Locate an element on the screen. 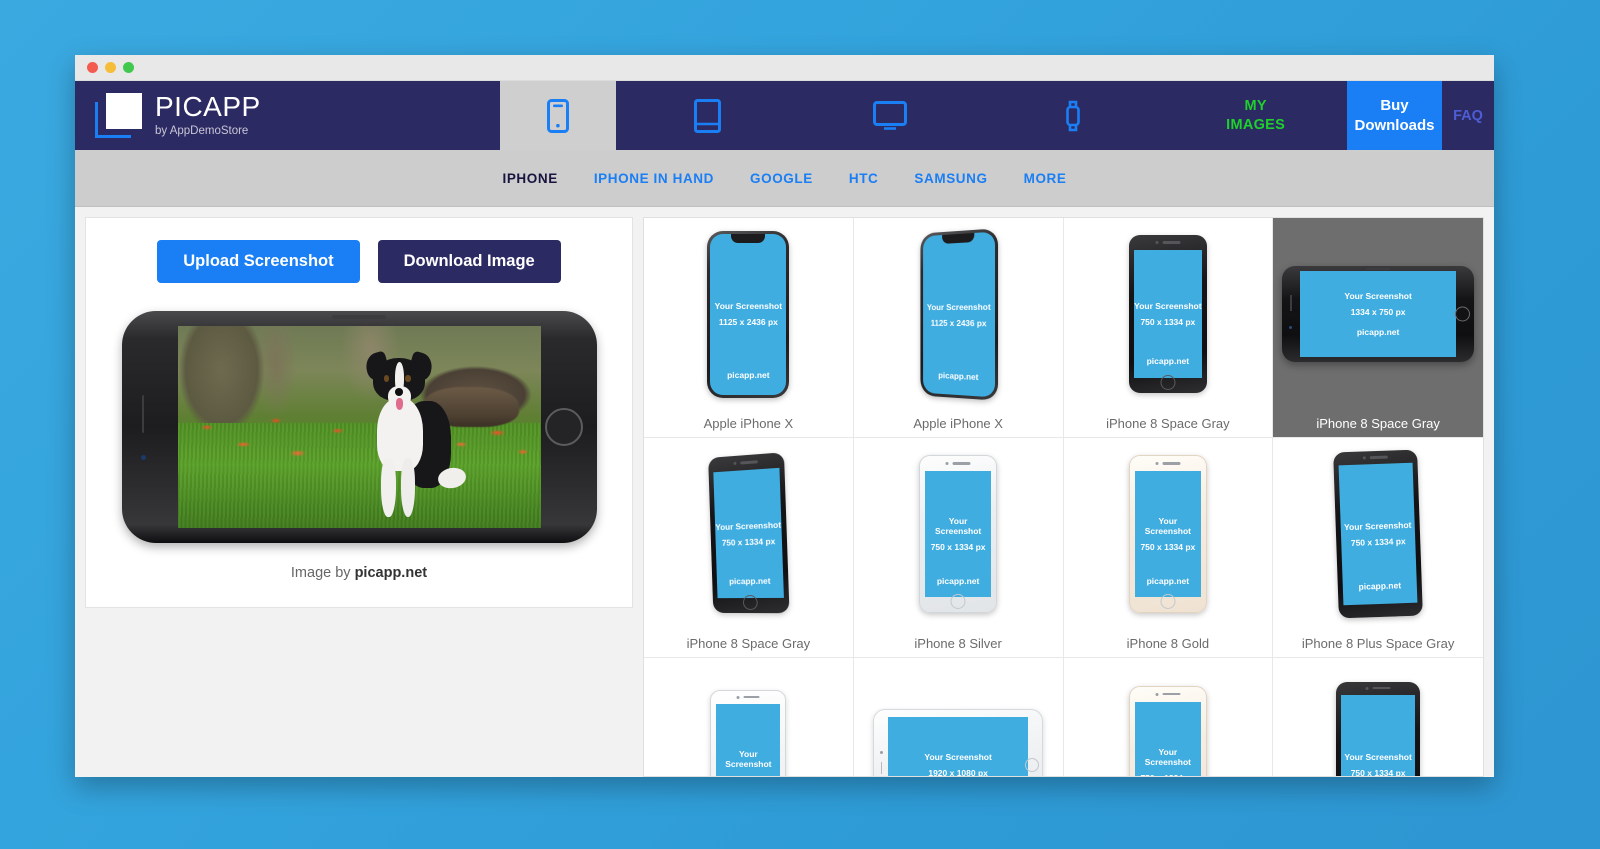 Image resolution: width=1600 pixels, height=849 pixels. placeholder-screen: Your Screenshot 750 x 1334 px is located at coordinates (1167, 739).